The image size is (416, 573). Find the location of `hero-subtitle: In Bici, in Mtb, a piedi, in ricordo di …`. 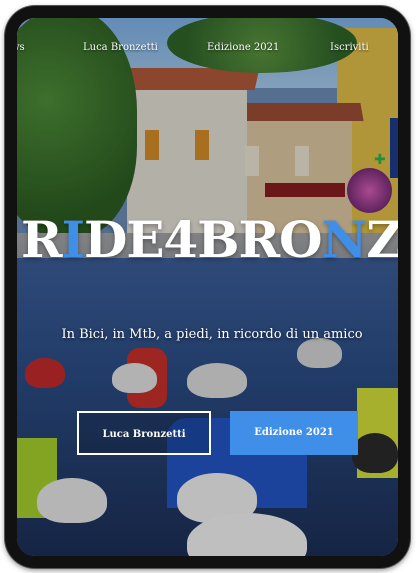

hero-subtitle: In Bici, in Mtb, a piedi, in ricordo di … is located at coordinates (212, 334).